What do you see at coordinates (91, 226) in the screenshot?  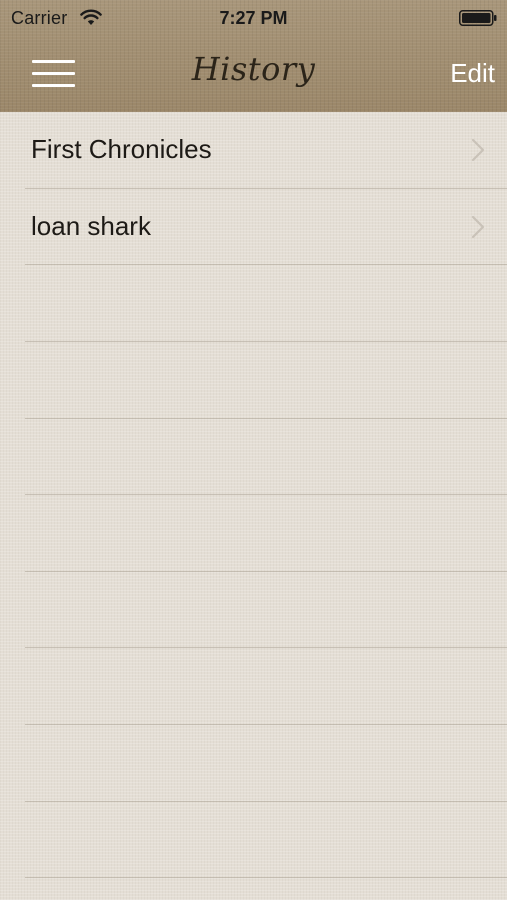 I see `list-item-label: loan shark` at bounding box center [91, 226].